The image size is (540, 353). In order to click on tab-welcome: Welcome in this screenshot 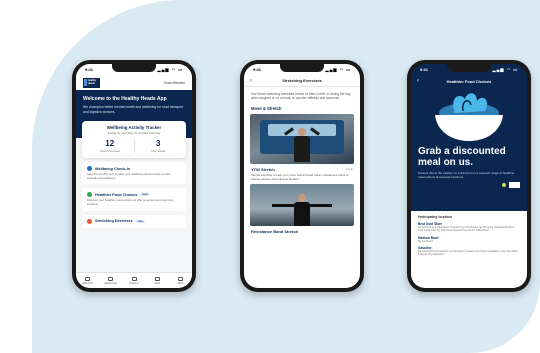, I will do `click(87, 280)`.